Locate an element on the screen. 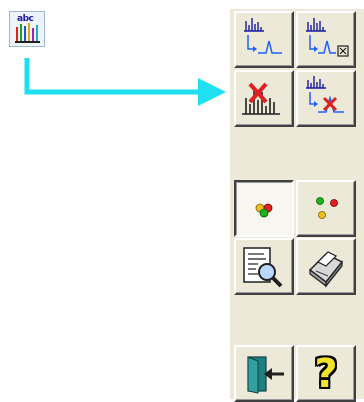 The width and height of the screenshot is (364, 402). spectrum-to-peak-button is located at coordinates (264, 39).